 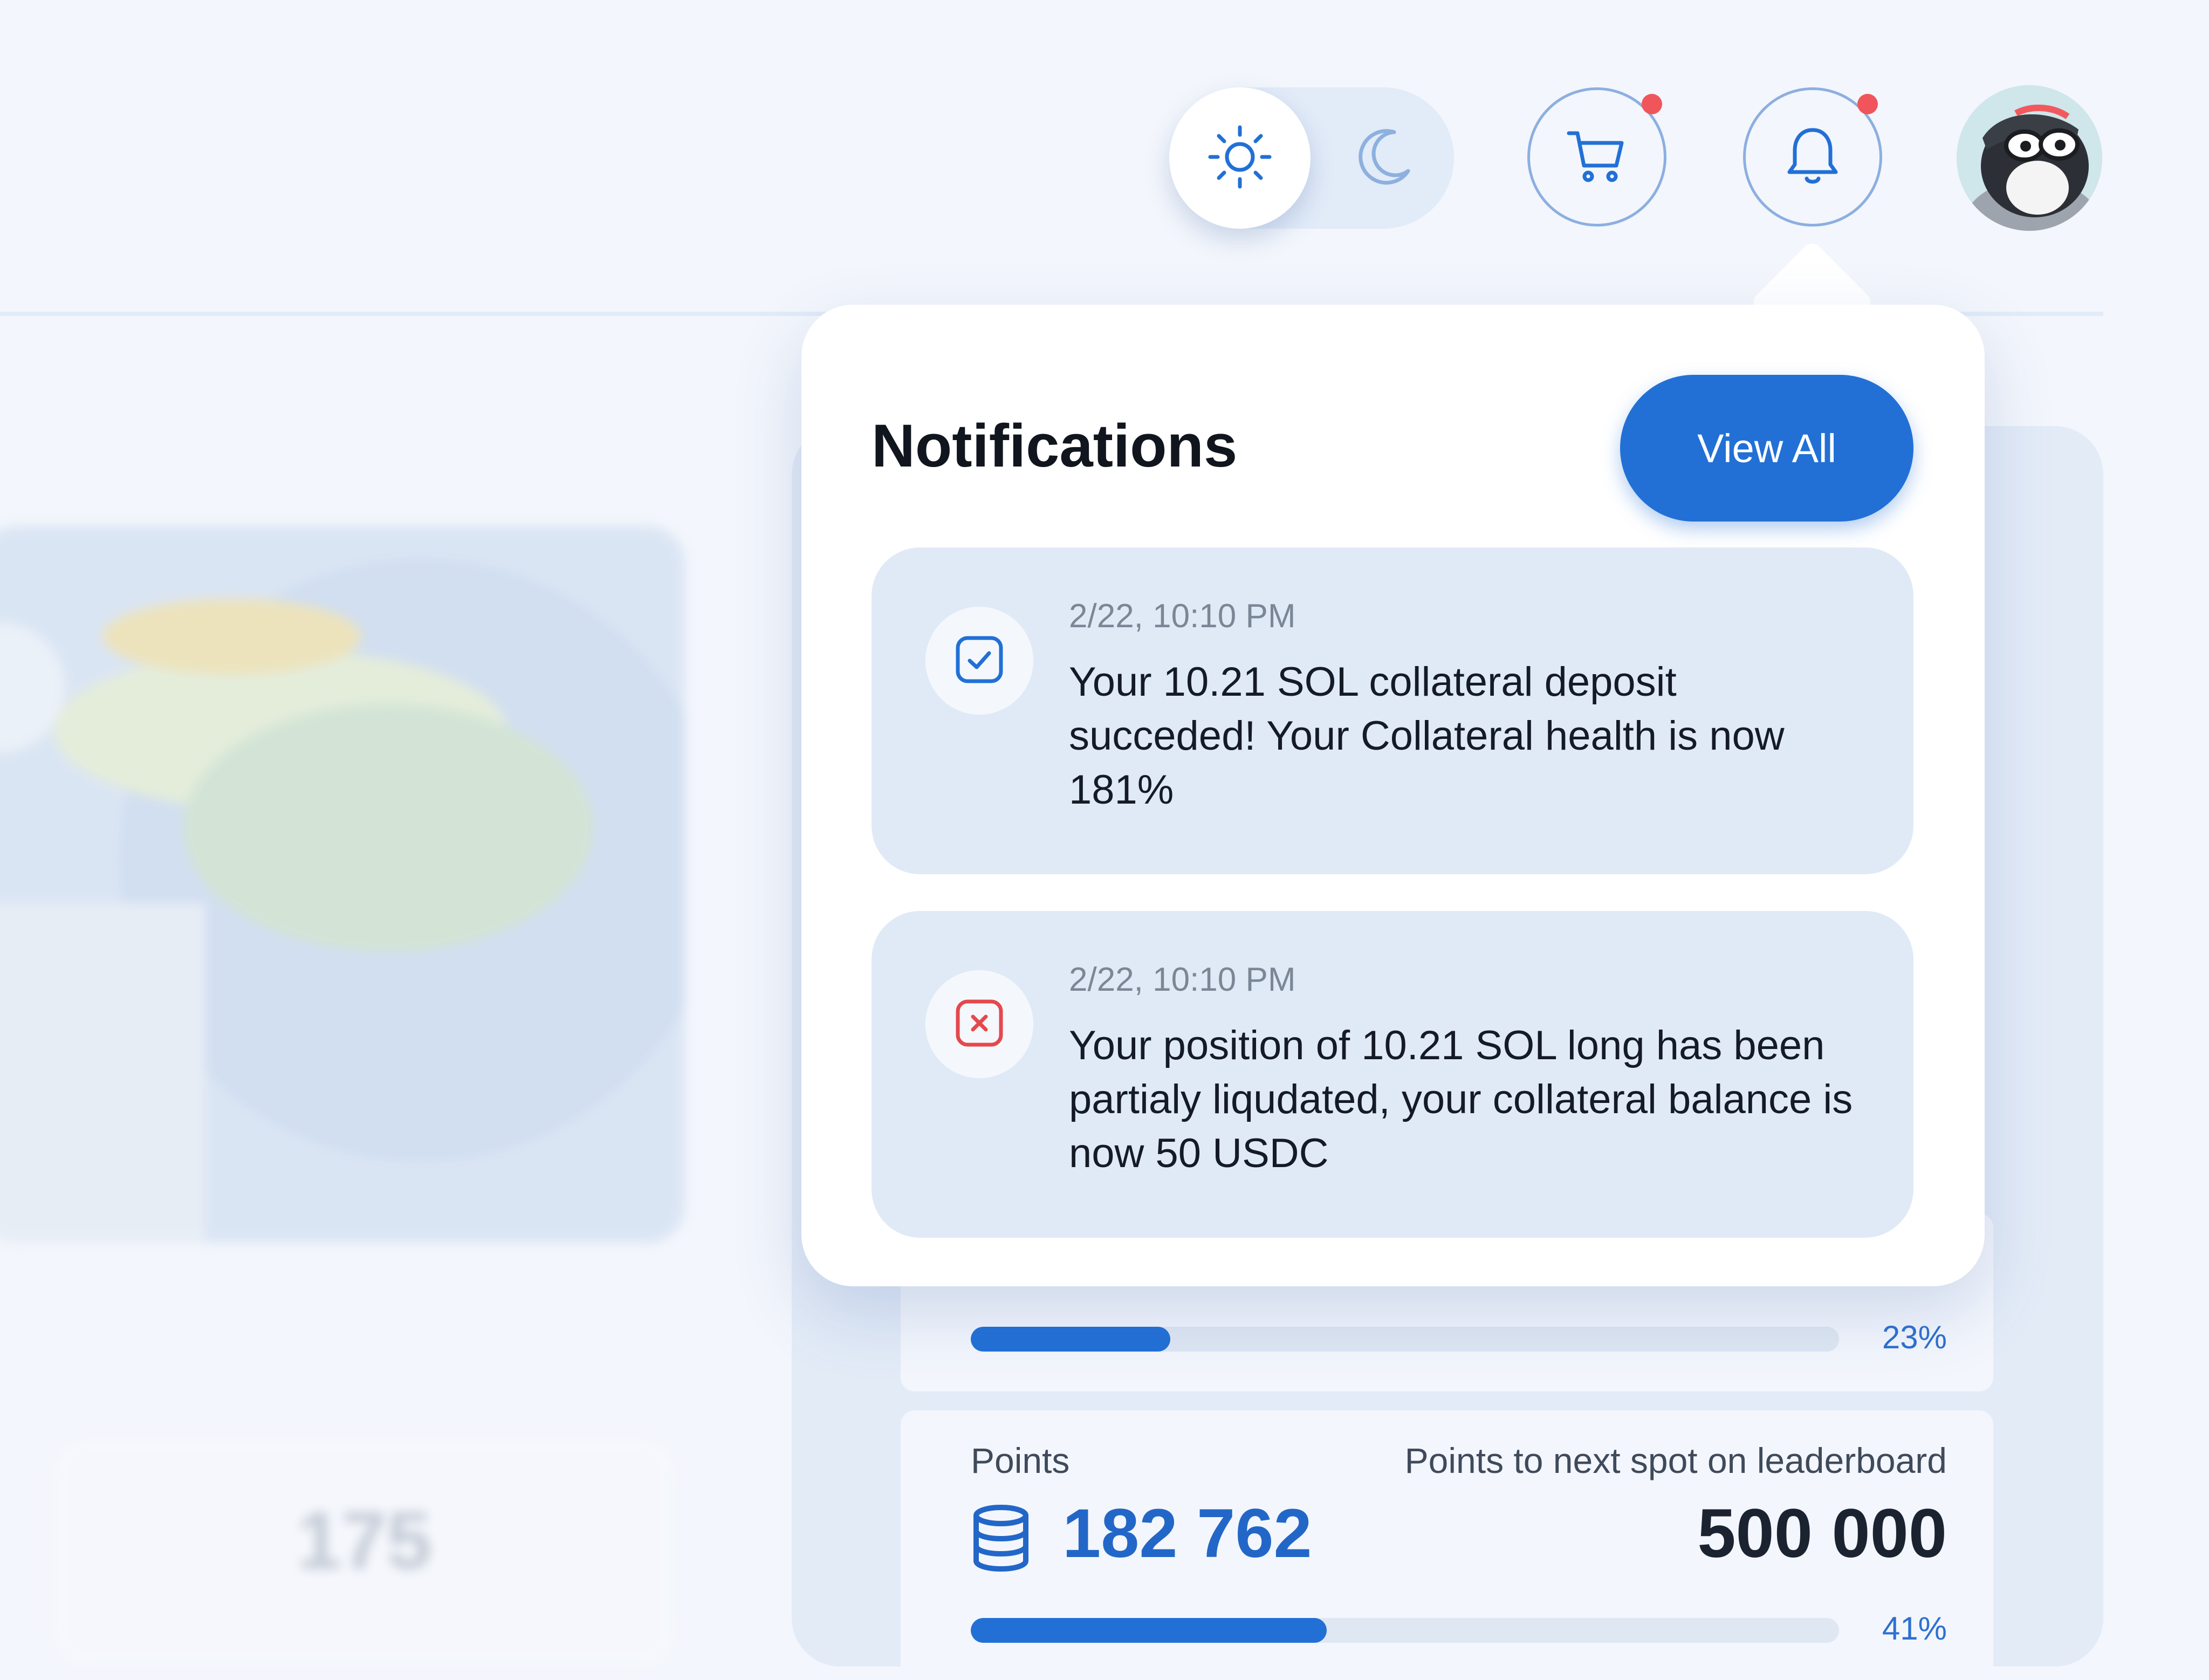 I want to click on progress-percent: 41%, so click(x=1914, y=1629).